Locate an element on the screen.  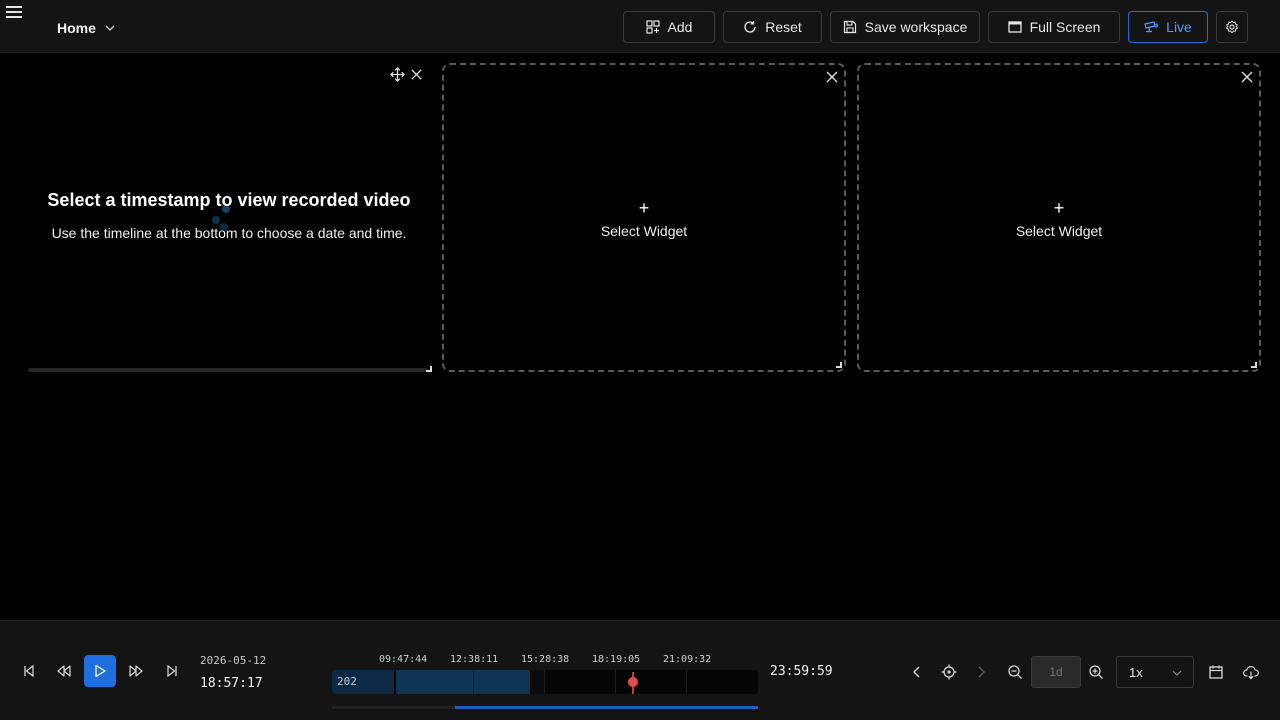
calendar-button is located at coordinates (1216, 672).